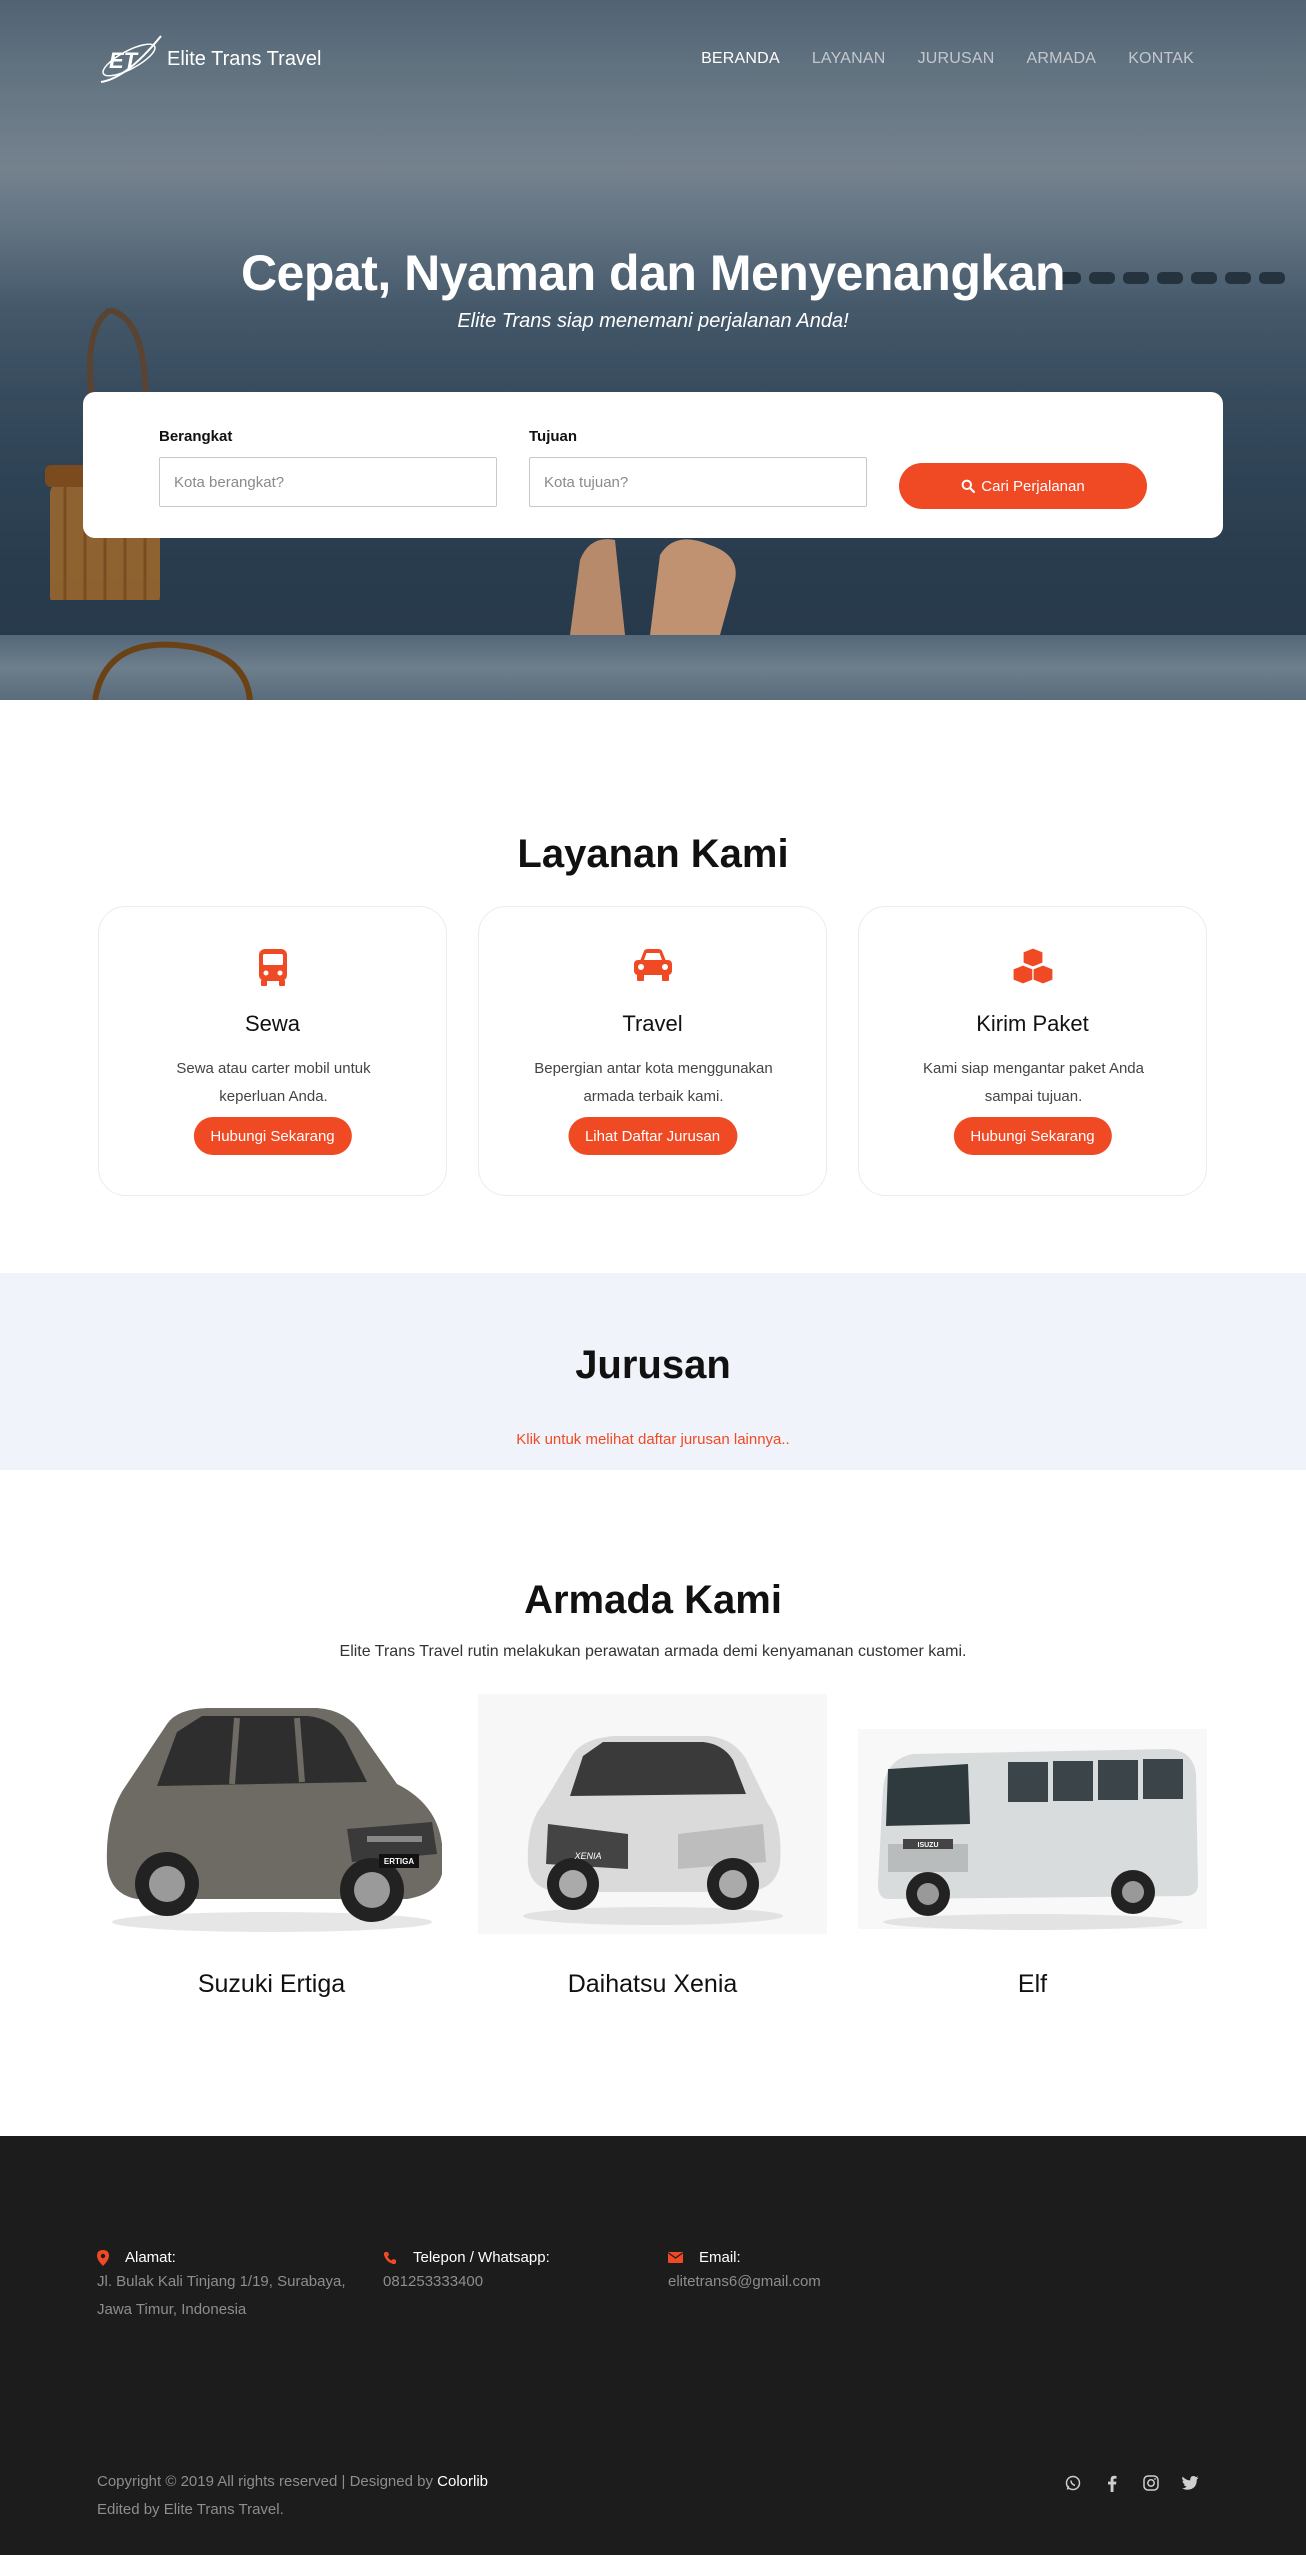  I want to click on brand-name: Elite Trans Travel, so click(244, 58).